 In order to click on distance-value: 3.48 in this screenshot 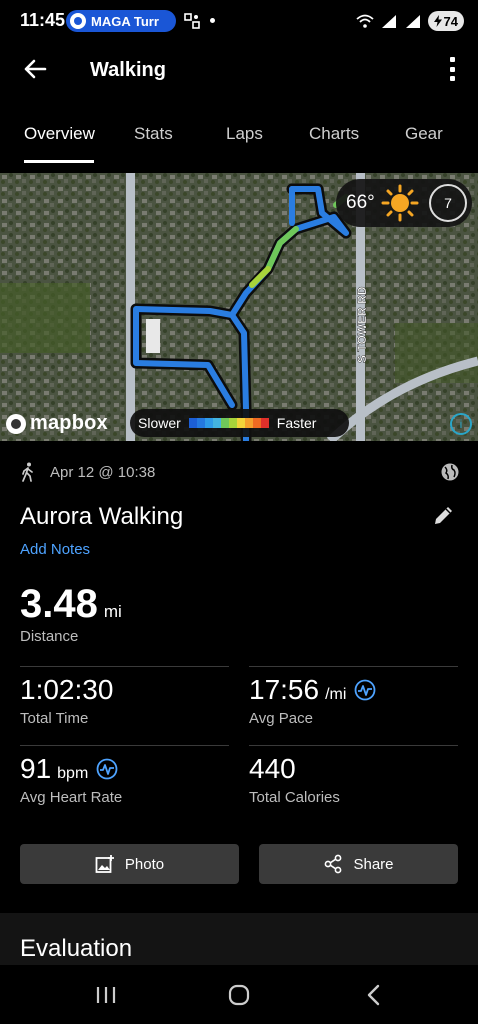, I will do `click(59, 604)`.